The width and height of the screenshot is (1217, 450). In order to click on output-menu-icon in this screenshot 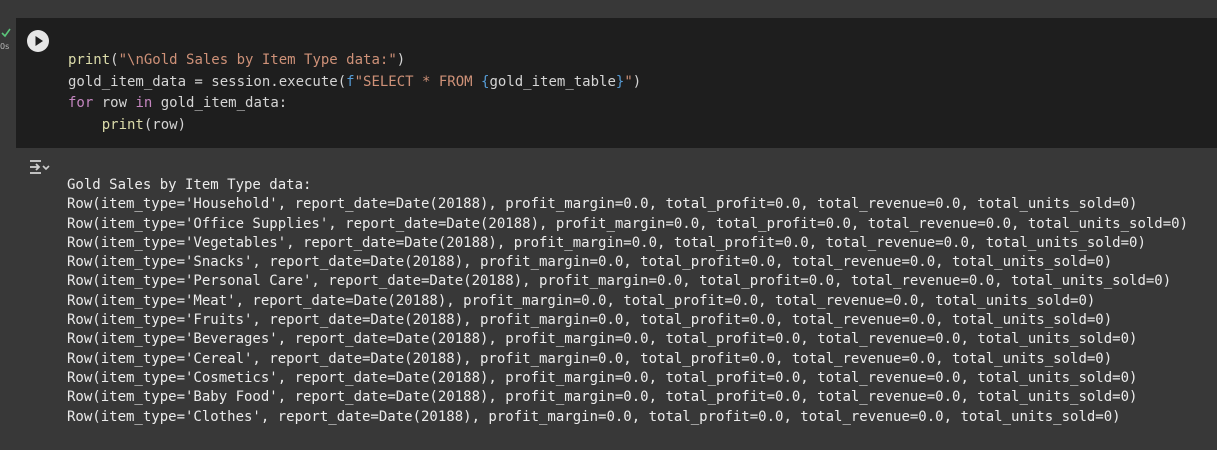, I will do `click(39, 167)`.